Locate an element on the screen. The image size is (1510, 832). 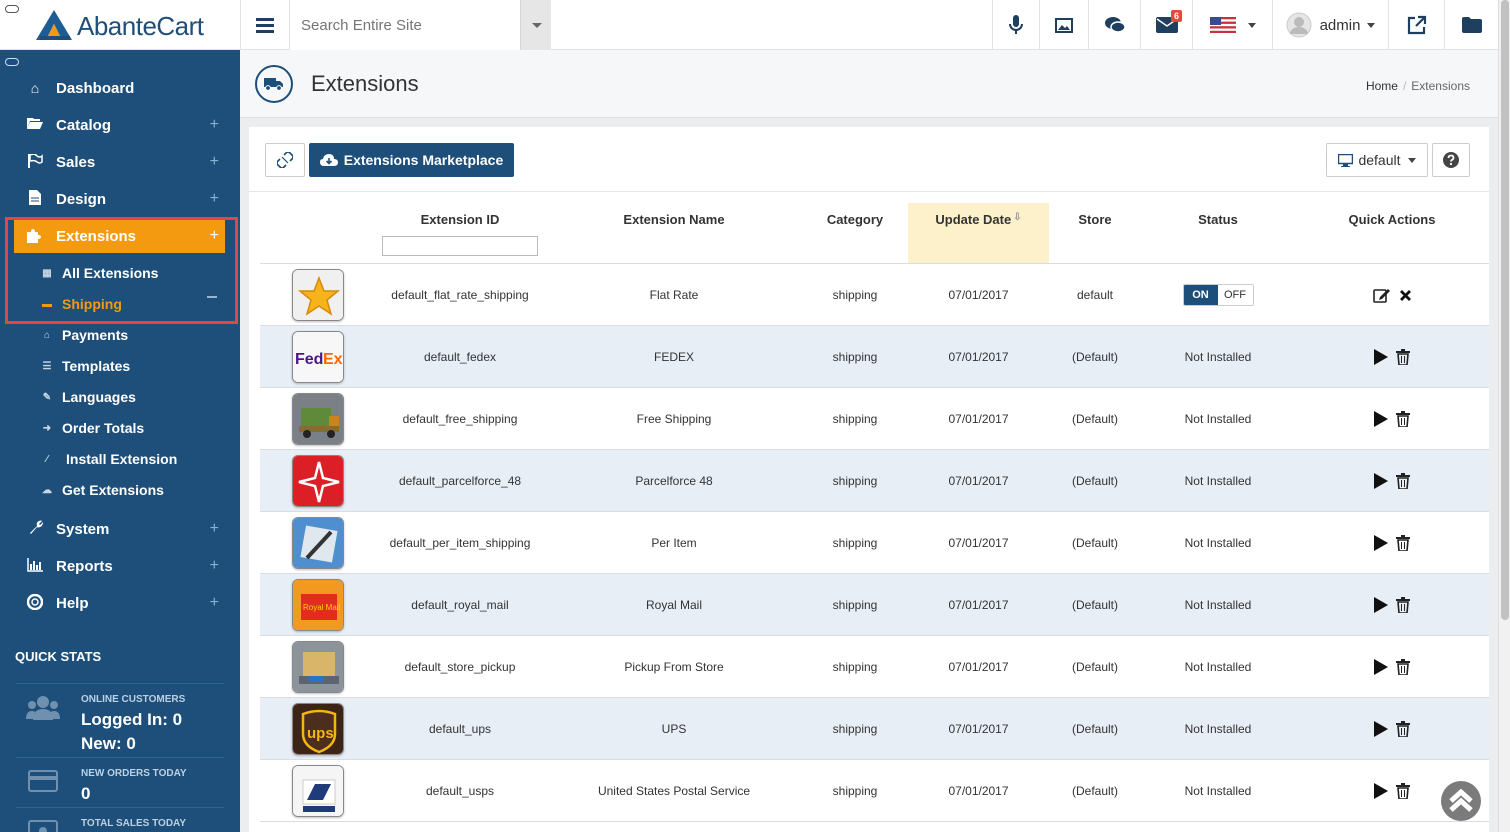
cell-name: Flat Rate is located at coordinates (674, 295).